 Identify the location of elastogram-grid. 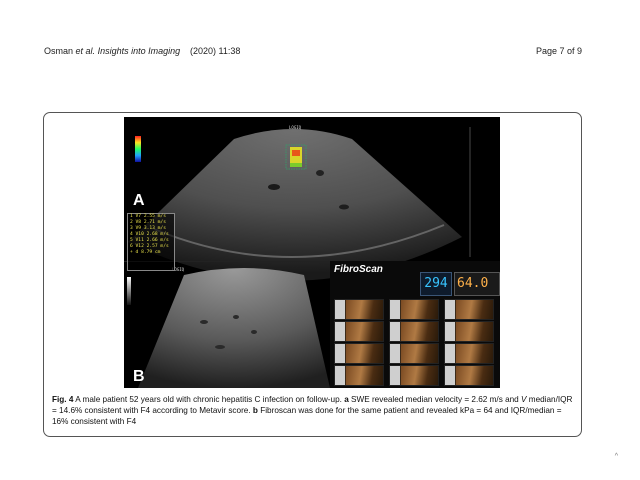
(415, 343).